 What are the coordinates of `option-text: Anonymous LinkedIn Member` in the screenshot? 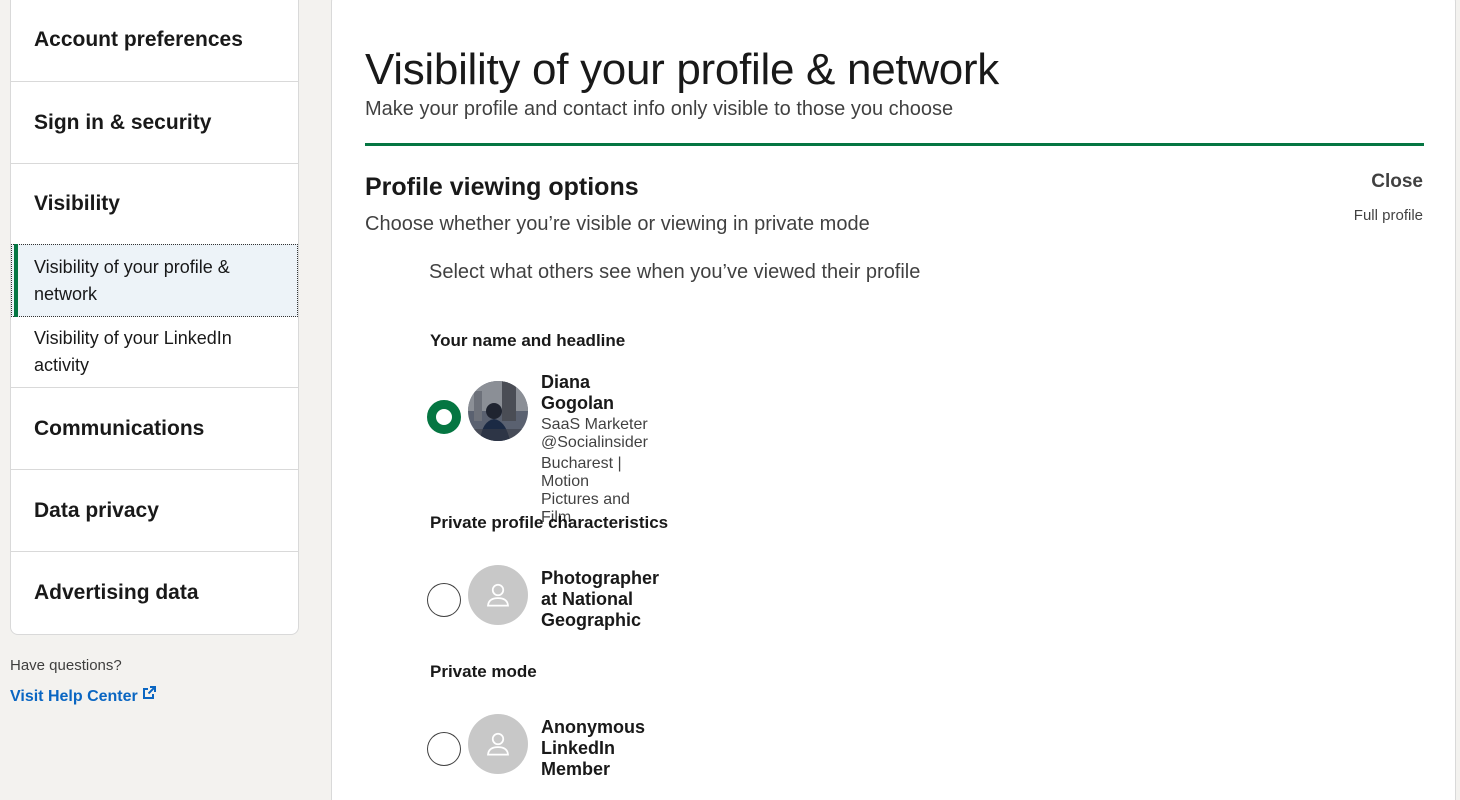 It's located at (593, 748).